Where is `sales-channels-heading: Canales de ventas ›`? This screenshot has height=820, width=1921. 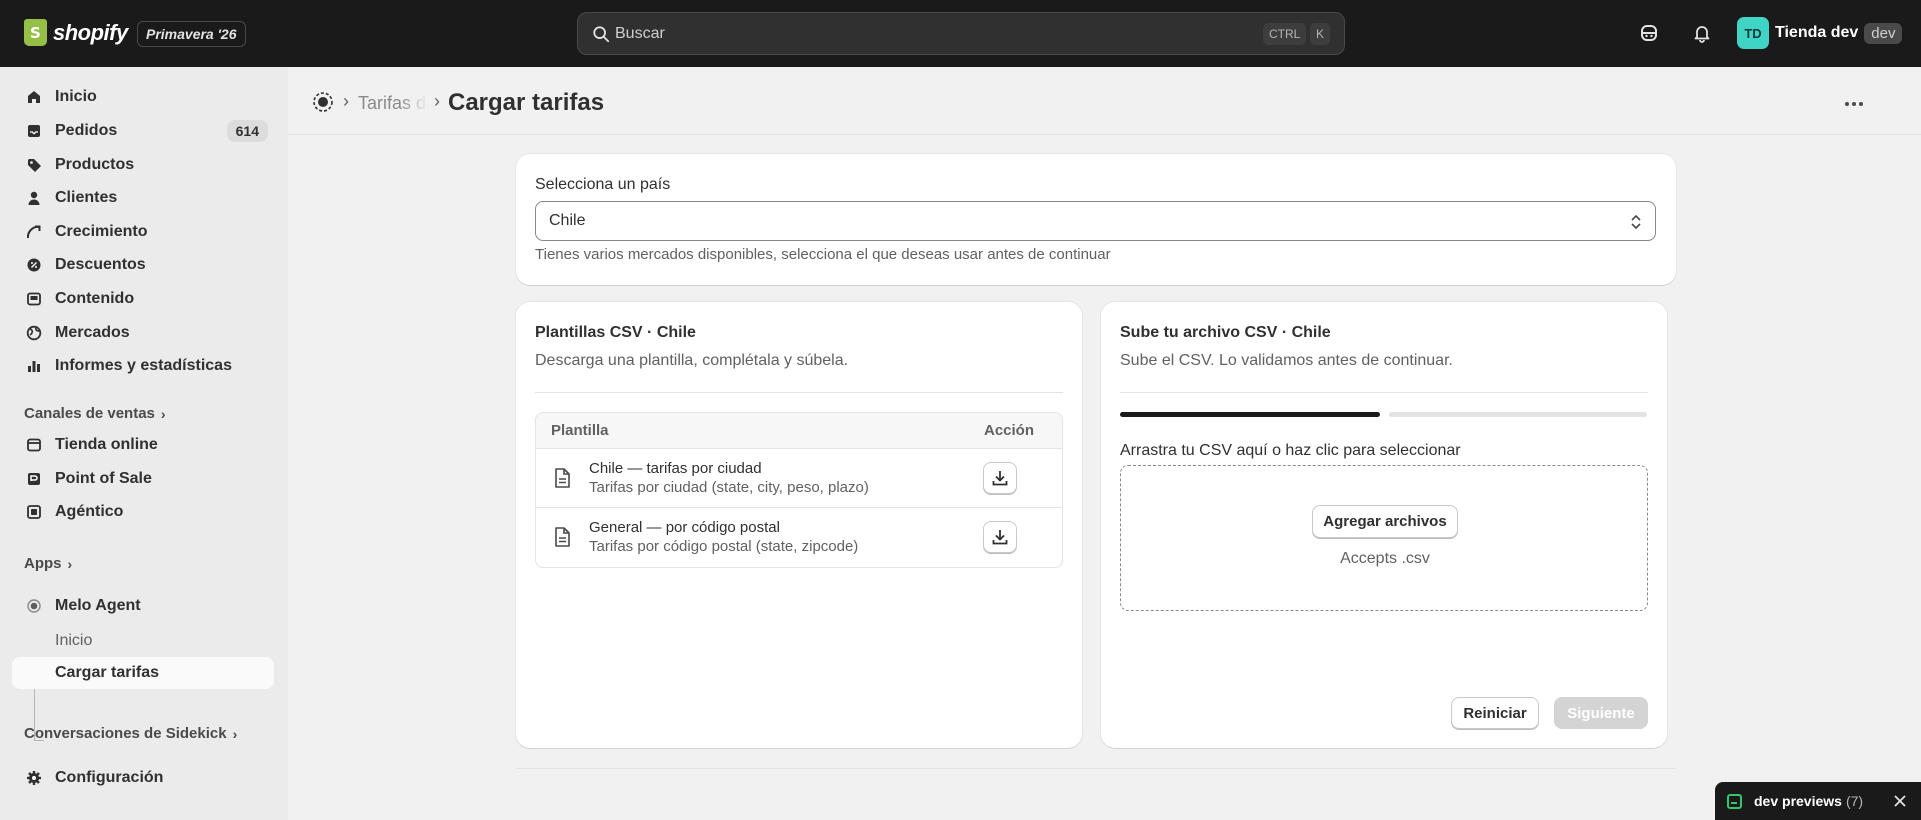
sales-channels-heading: Canales de ventas › is located at coordinates (95, 413).